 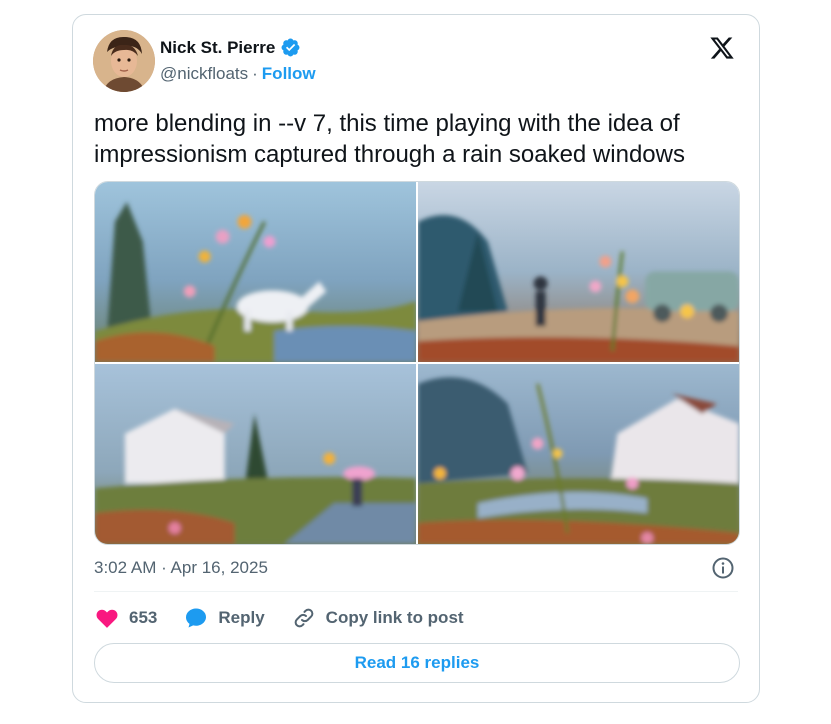 I want to click on info-icon, so click(x=723, y=568).